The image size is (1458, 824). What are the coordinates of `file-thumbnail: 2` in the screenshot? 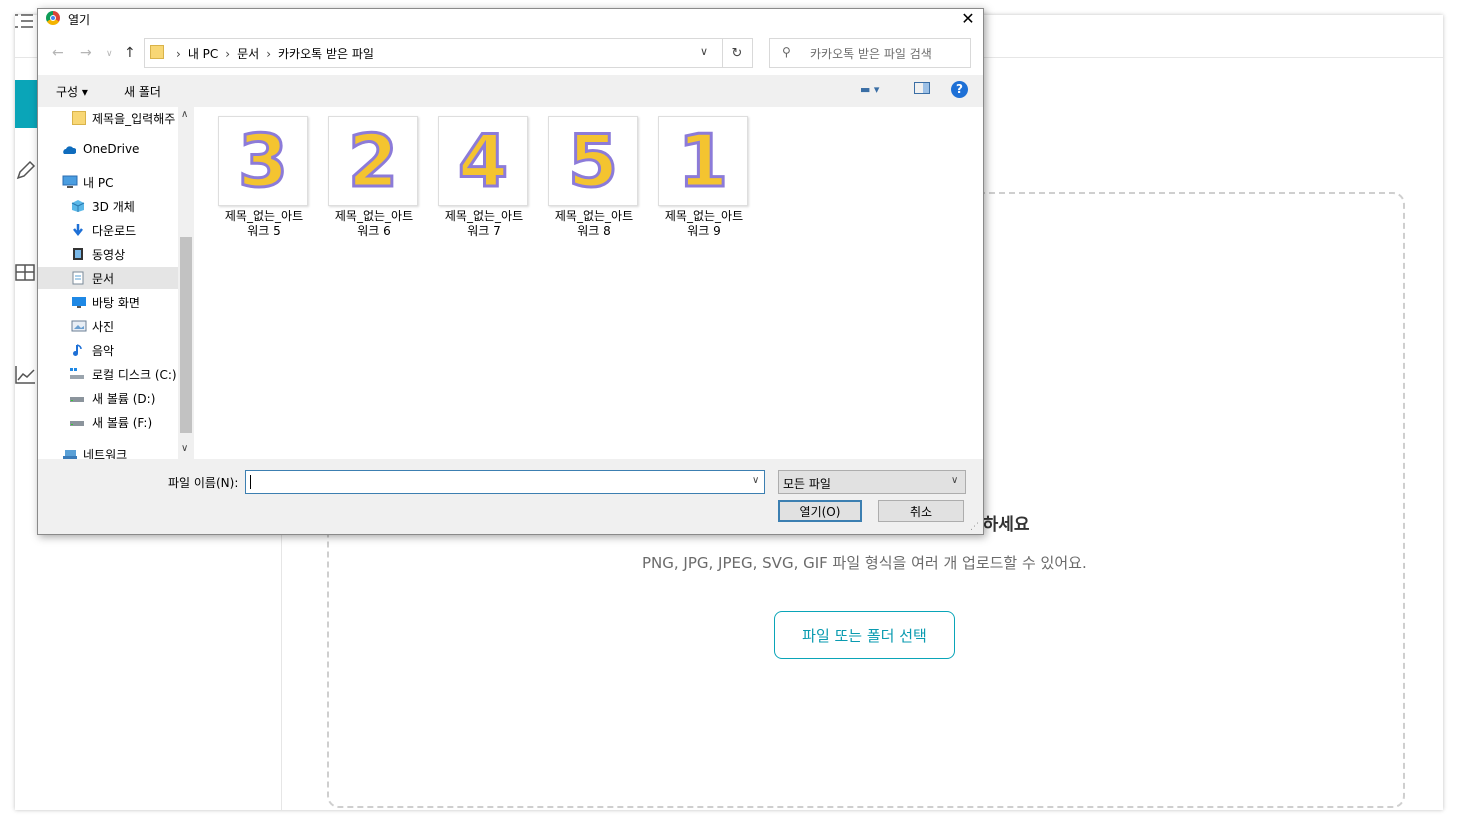 It's located at (373, 161).